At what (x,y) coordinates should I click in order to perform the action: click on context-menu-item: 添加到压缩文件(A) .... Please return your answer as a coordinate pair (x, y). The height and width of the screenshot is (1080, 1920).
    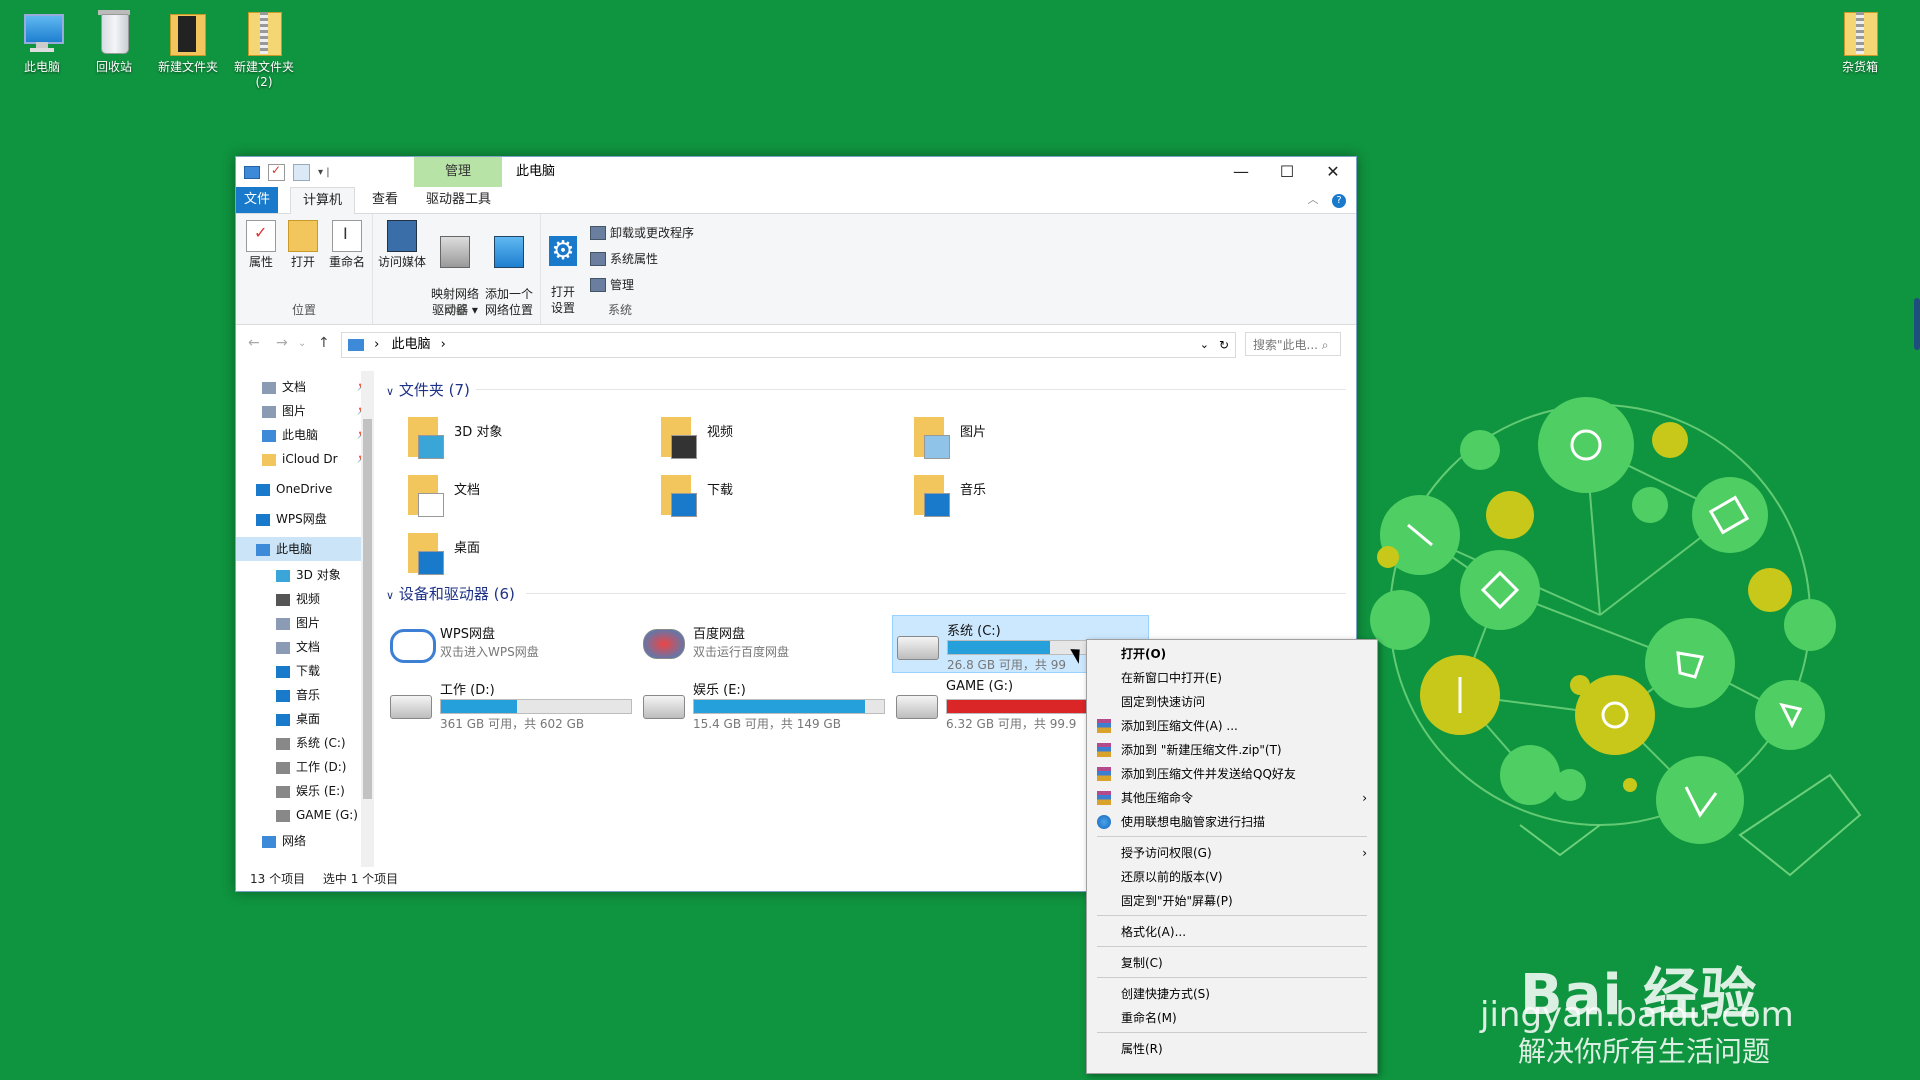
    Looking at the image, I should click on (1232, 726).